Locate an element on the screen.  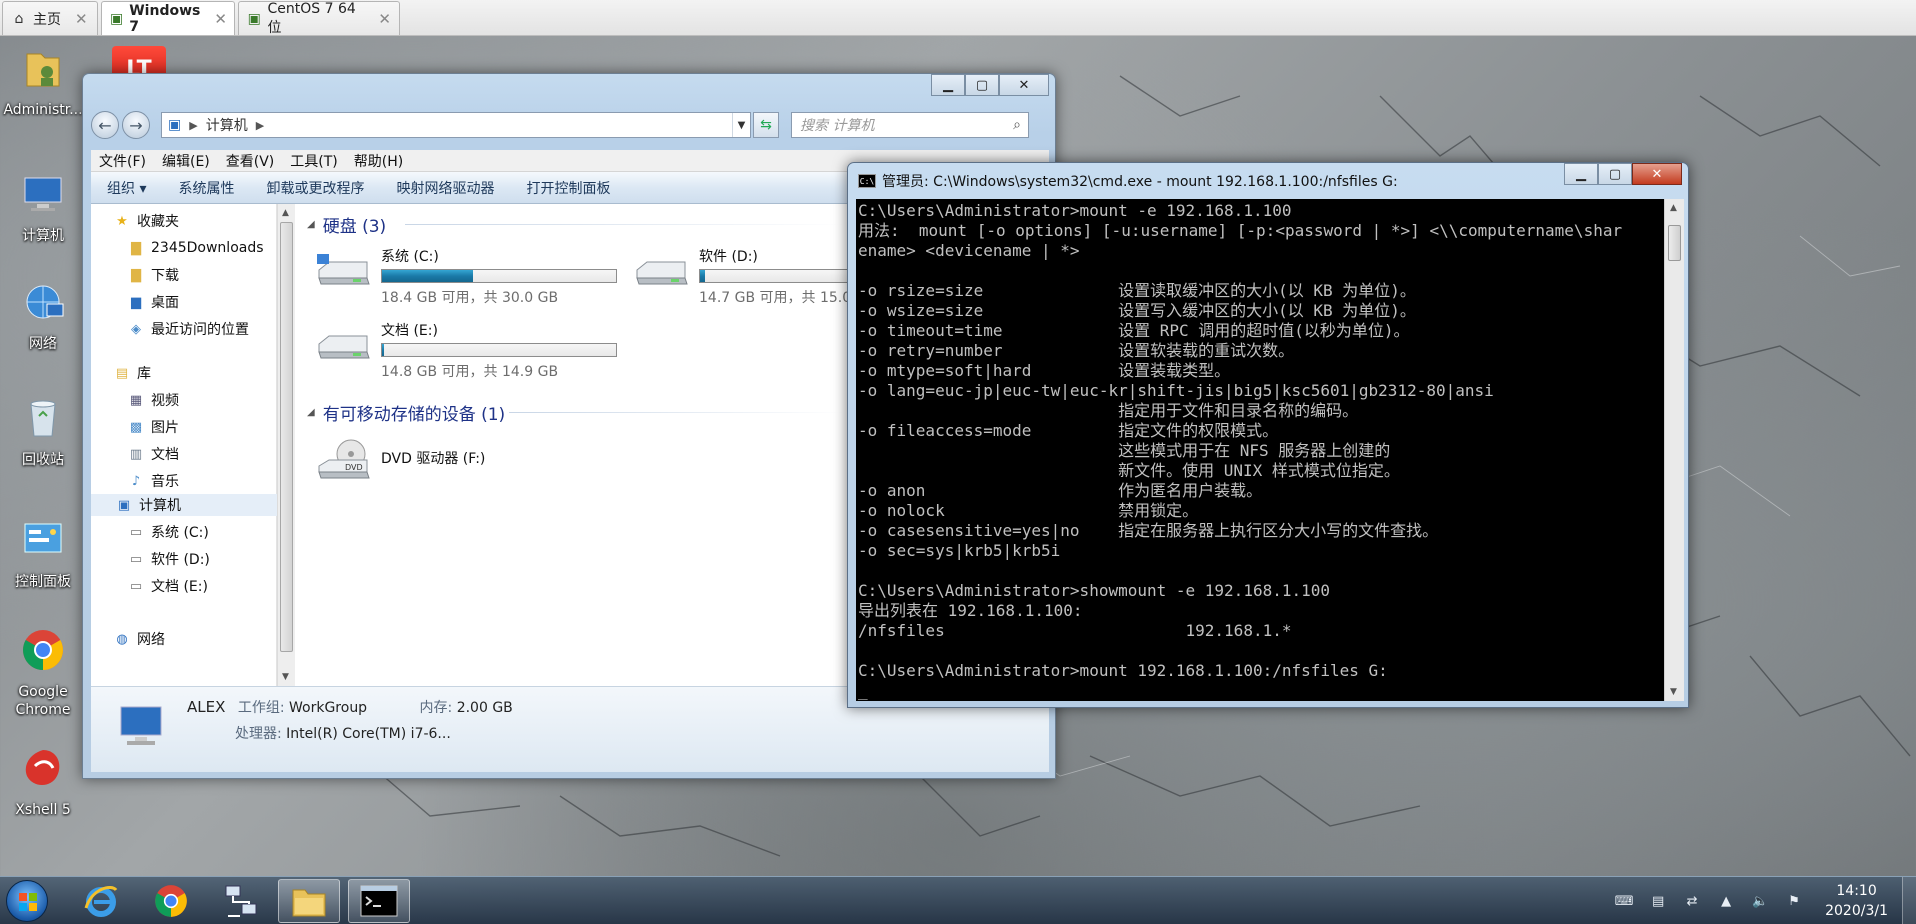
vm-tab-windows7: ▣ Windows 7 ✕ is located at coordinates (168, 18).